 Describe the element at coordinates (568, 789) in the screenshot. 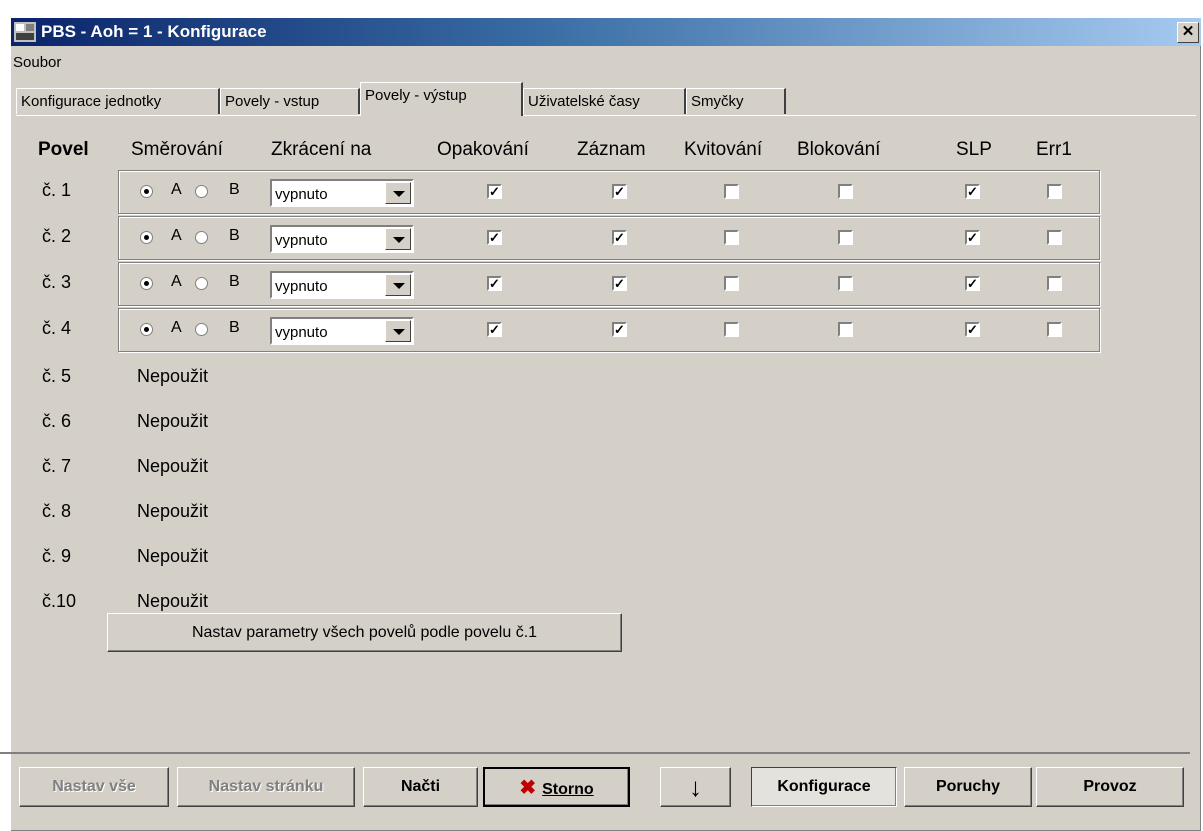

I see `cancel-label: Storno` at that location.